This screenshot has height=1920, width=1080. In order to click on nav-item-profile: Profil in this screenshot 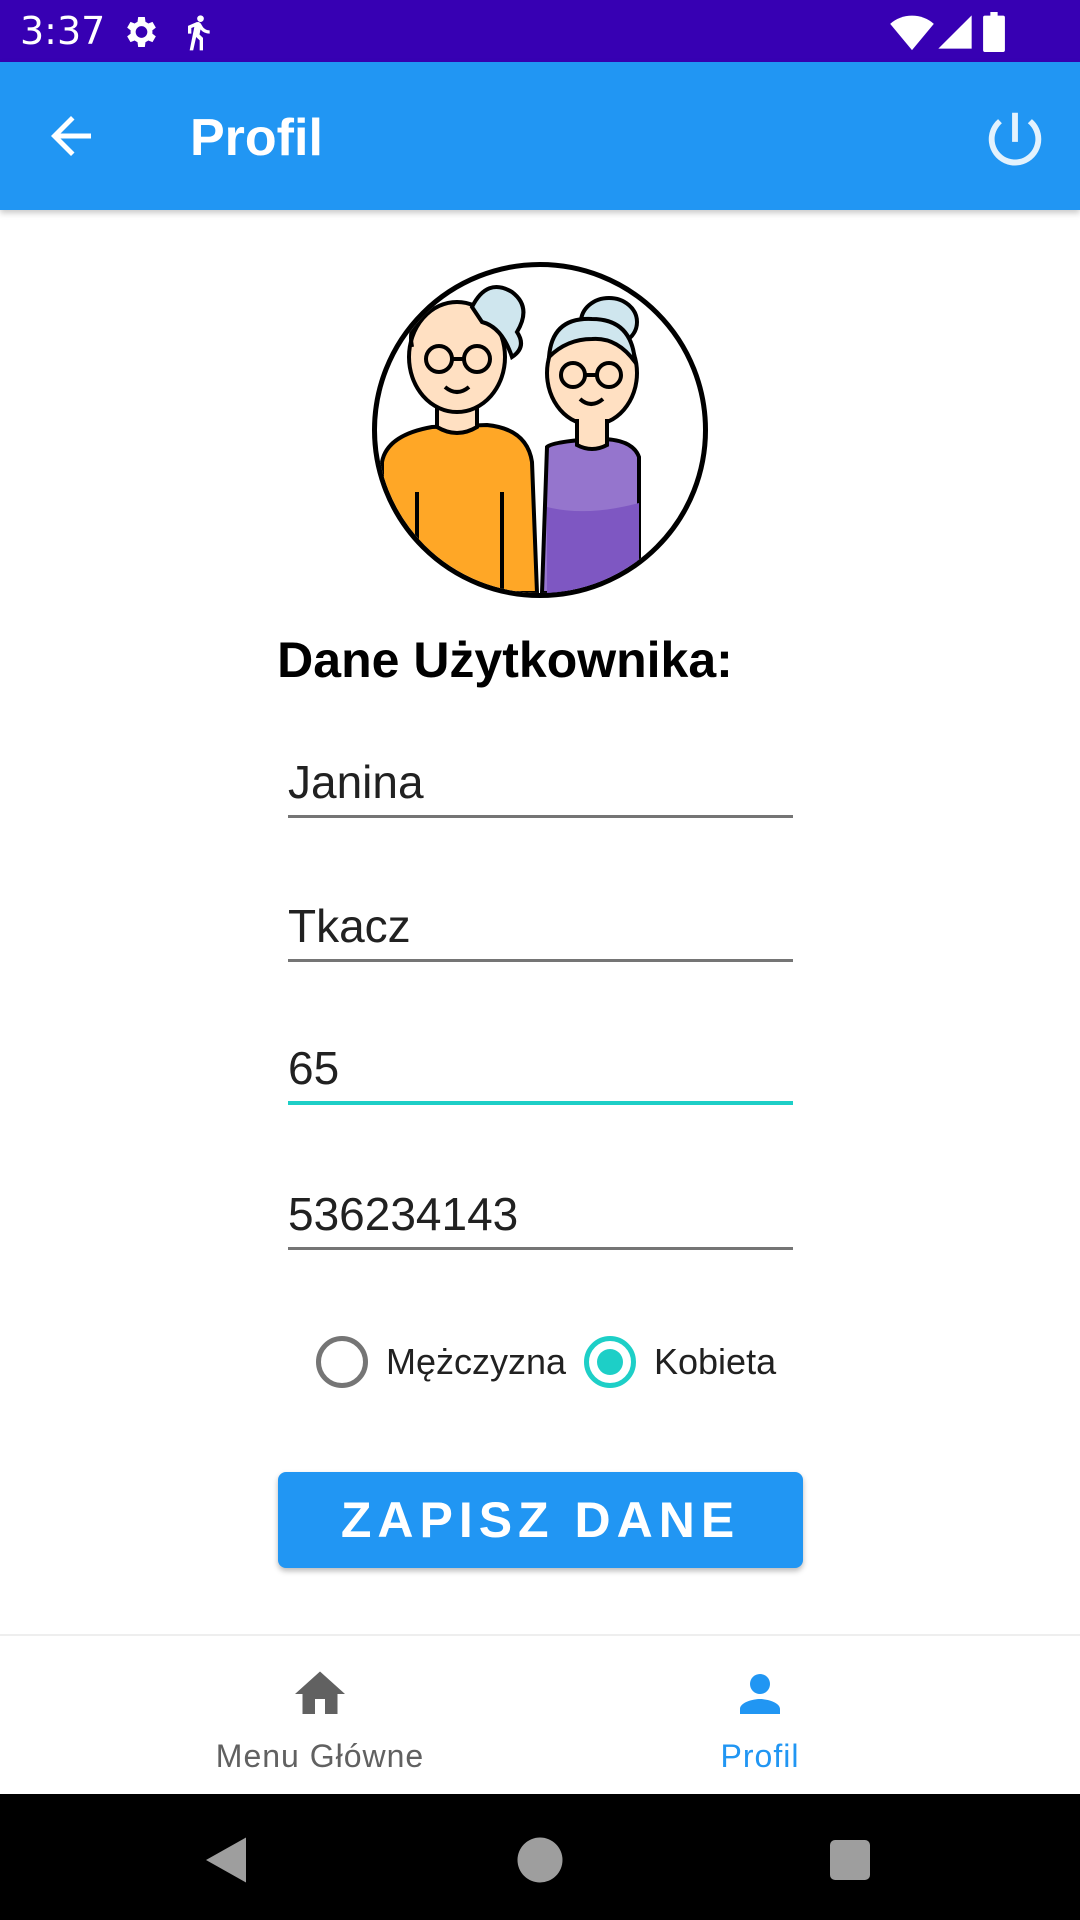, I will do `click(760, 1716)`.